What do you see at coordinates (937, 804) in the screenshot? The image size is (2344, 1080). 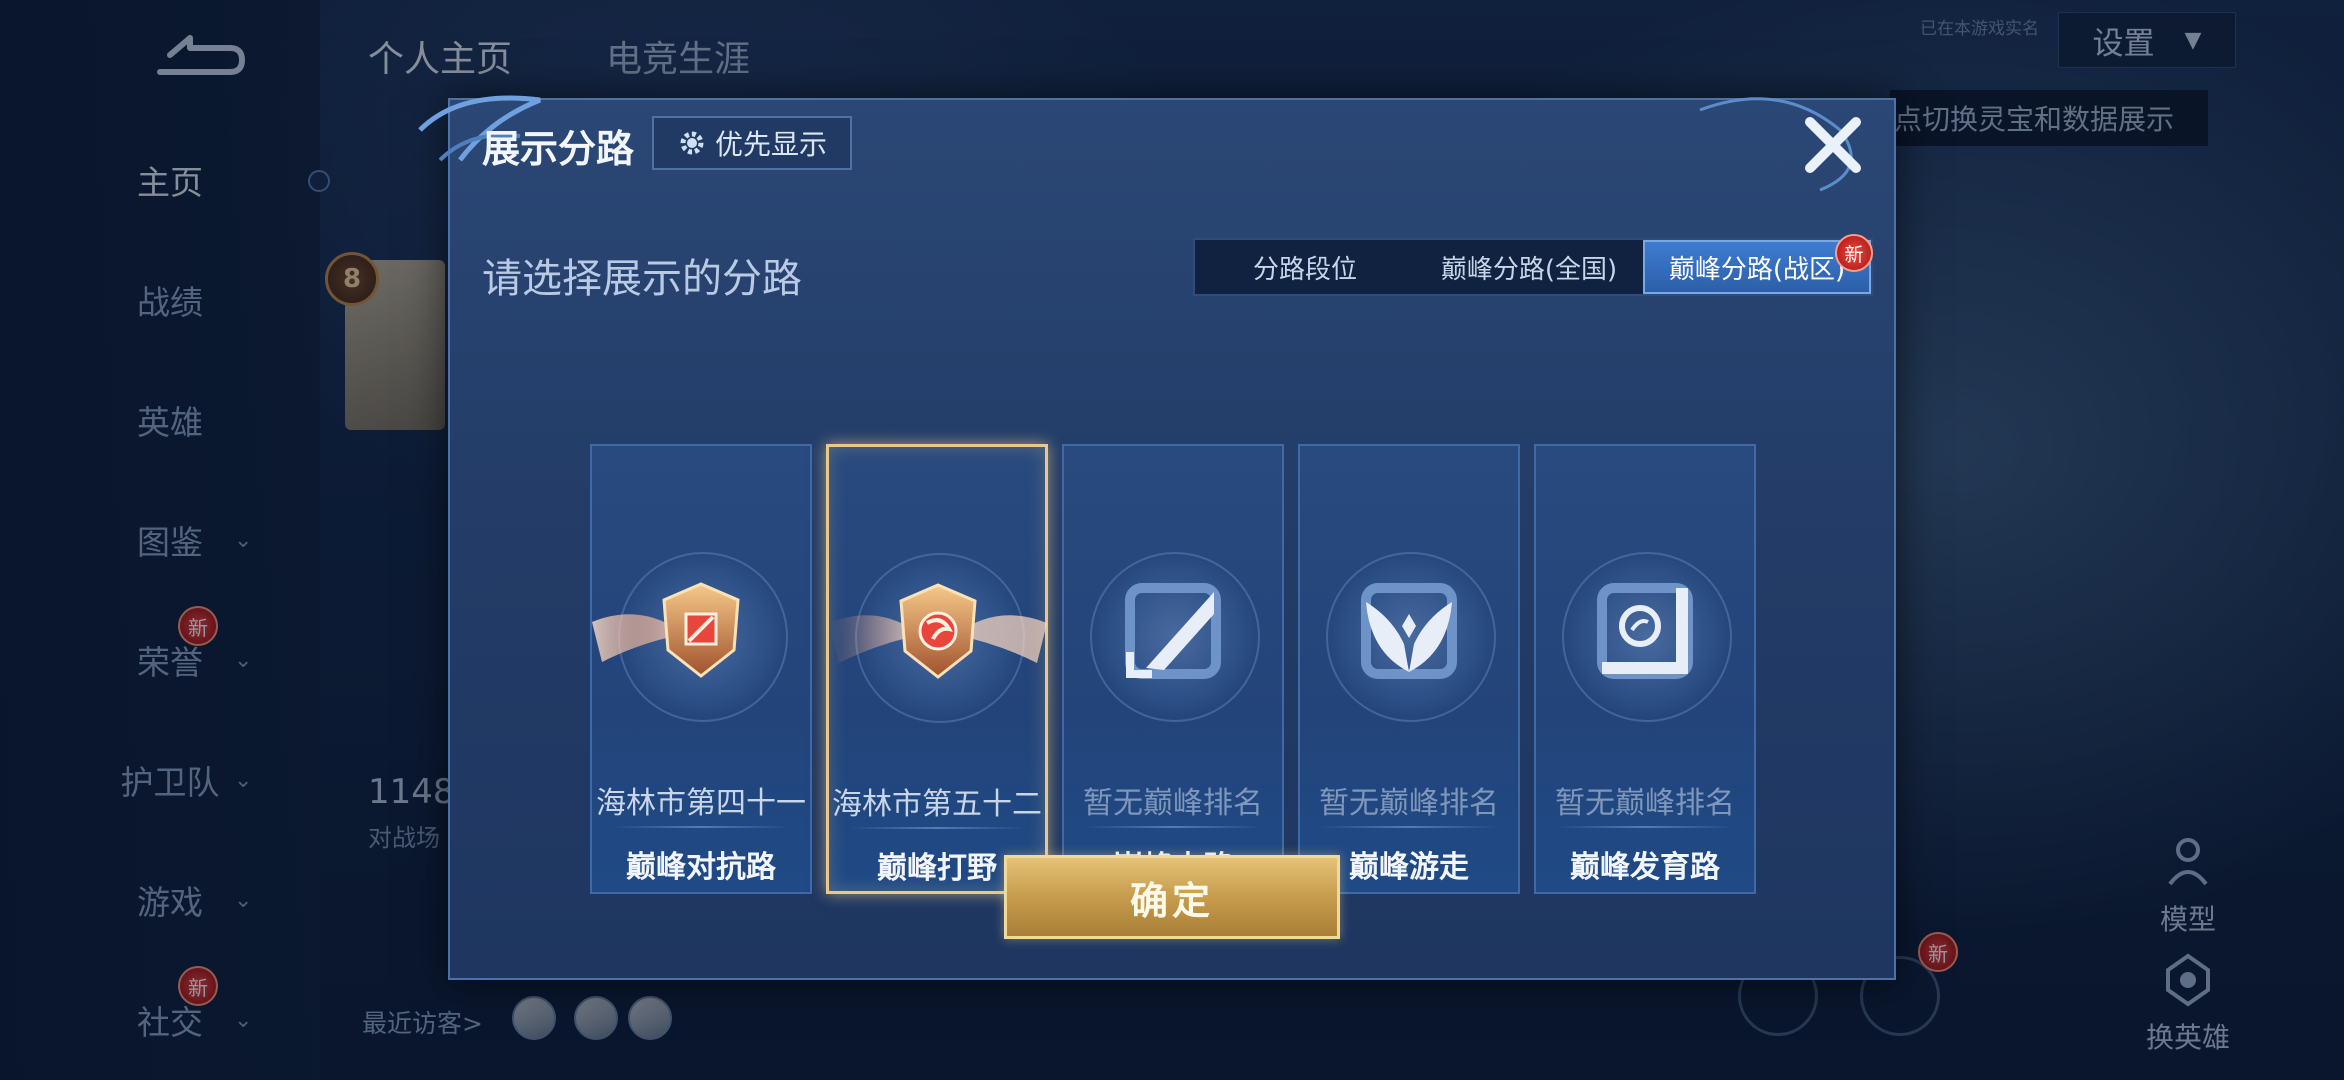 I see `rank-text: 海林市第五十二` at bounding box center [937, 804].